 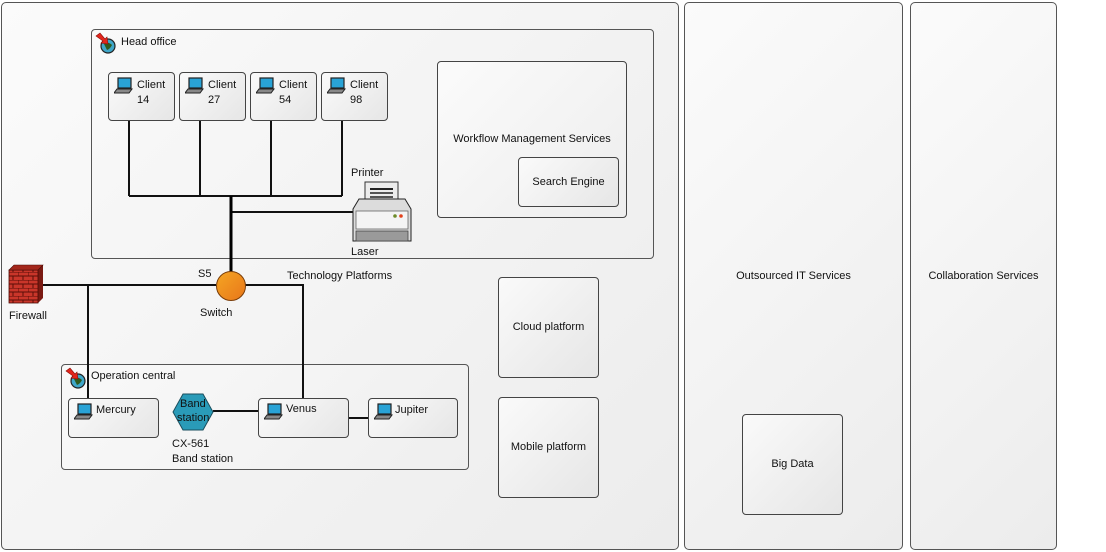 What do you see at coordinates (205, 274) in the screenshot?
I see `switch-id: S5` at bounding box center [205, 274].